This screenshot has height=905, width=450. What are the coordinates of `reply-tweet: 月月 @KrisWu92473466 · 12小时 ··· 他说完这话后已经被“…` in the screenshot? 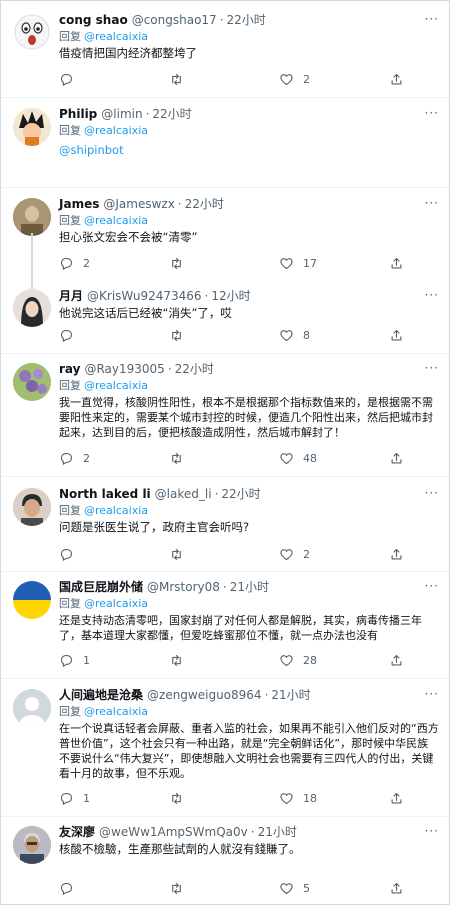 It's located at (225, 319).